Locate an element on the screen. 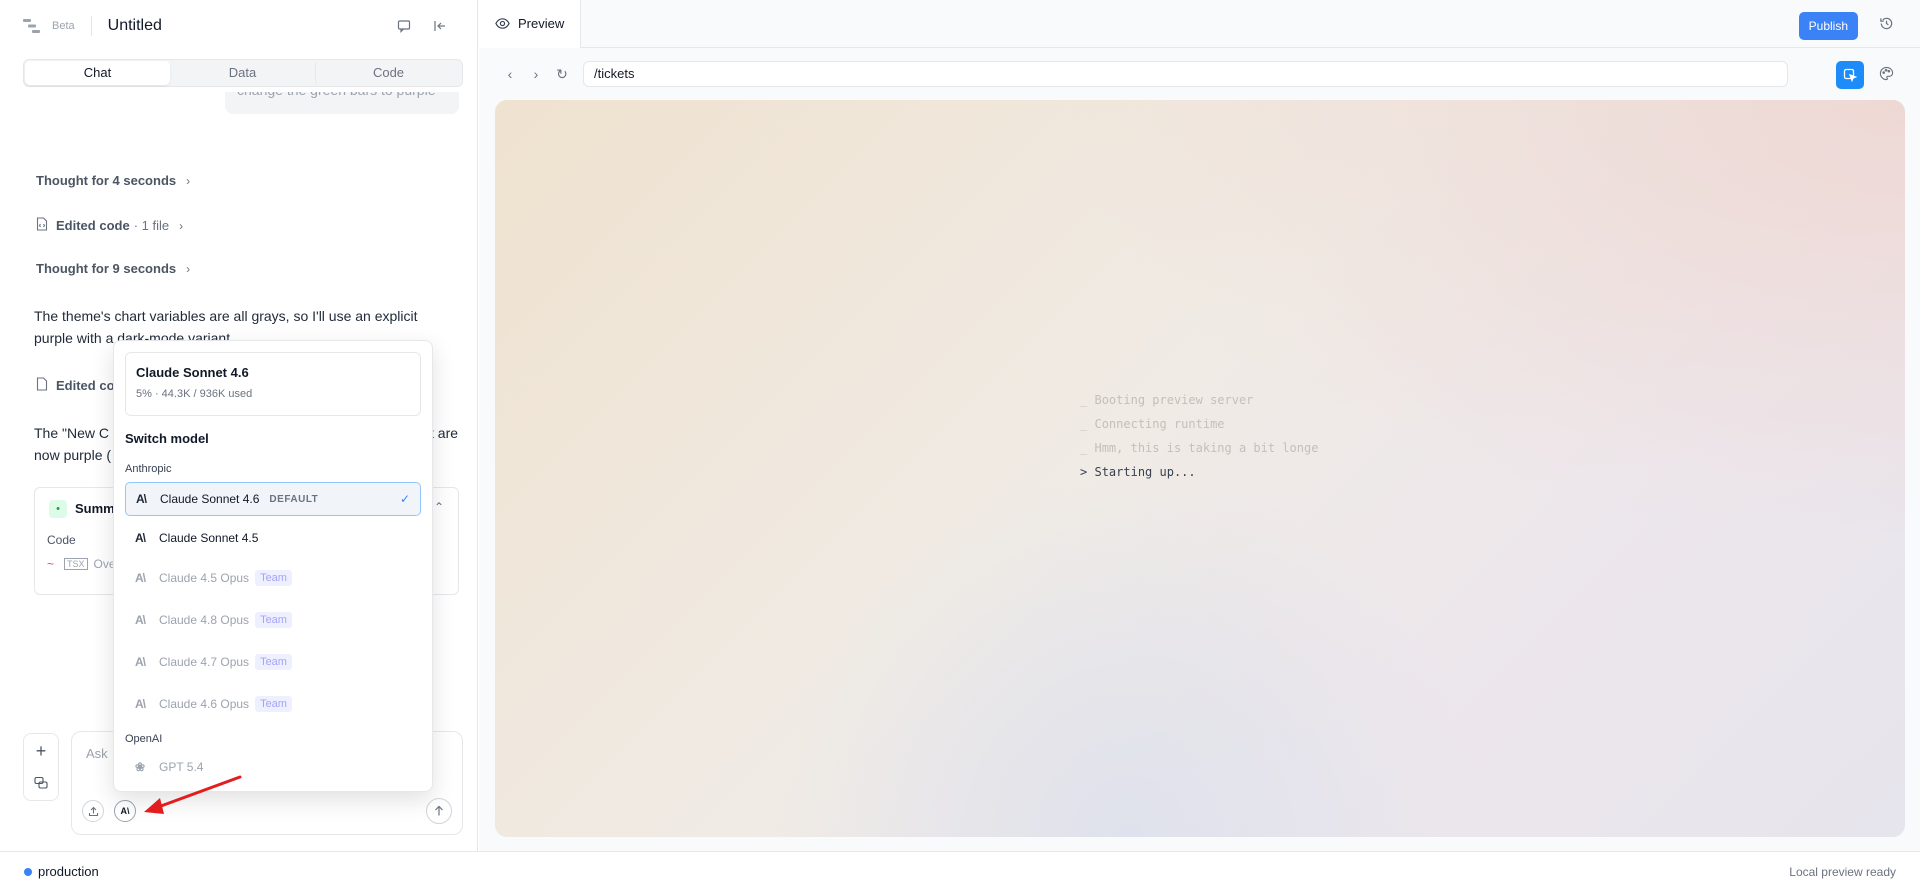 This screenshot has width=1920, height=891. composer-side-actions: + is located at coordinates (41, 767).